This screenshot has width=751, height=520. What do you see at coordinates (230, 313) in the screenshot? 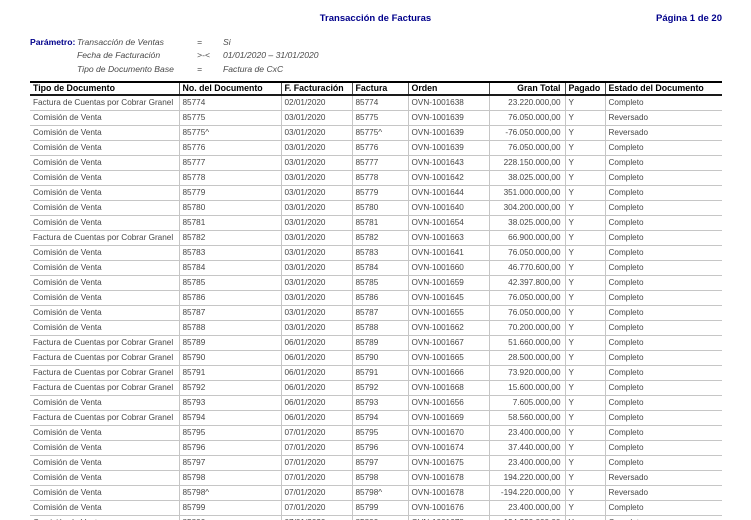
I see `cell-no-del-documento: 85787` at bounding box center [230, 313].